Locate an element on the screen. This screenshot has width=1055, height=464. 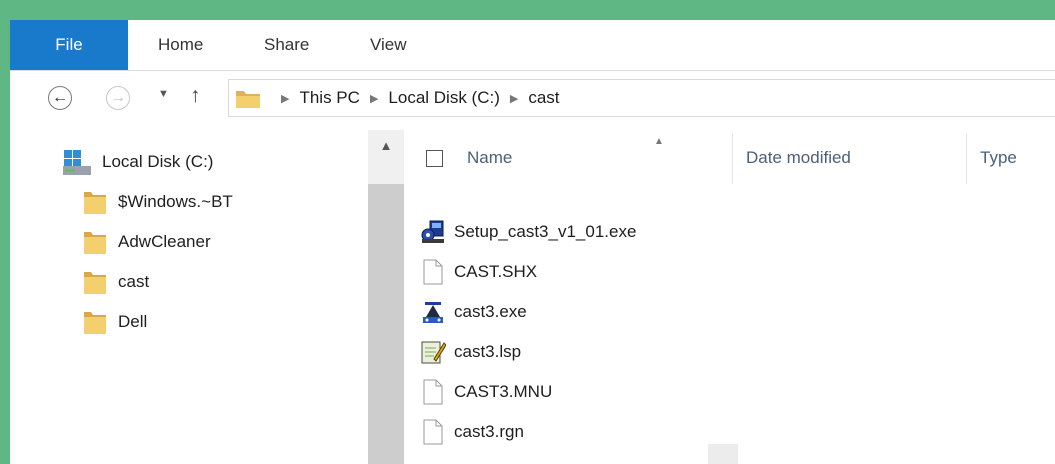
nav-item-label: AdwCleaner is located at coordinates (164, 241).